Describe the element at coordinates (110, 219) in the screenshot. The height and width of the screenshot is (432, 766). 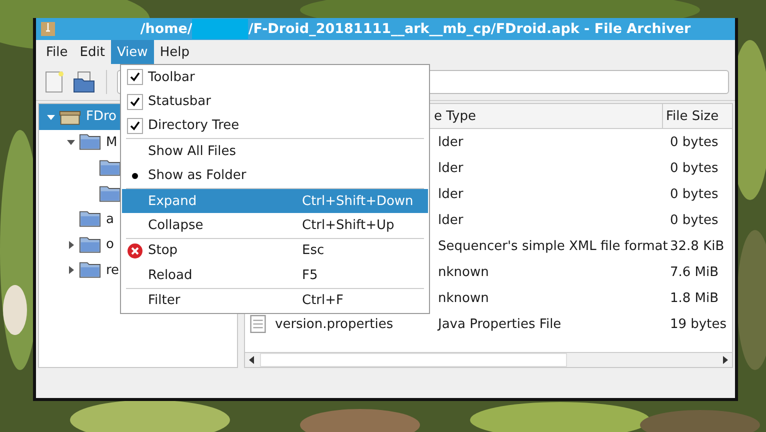
I see `tree-label: a` at that location.